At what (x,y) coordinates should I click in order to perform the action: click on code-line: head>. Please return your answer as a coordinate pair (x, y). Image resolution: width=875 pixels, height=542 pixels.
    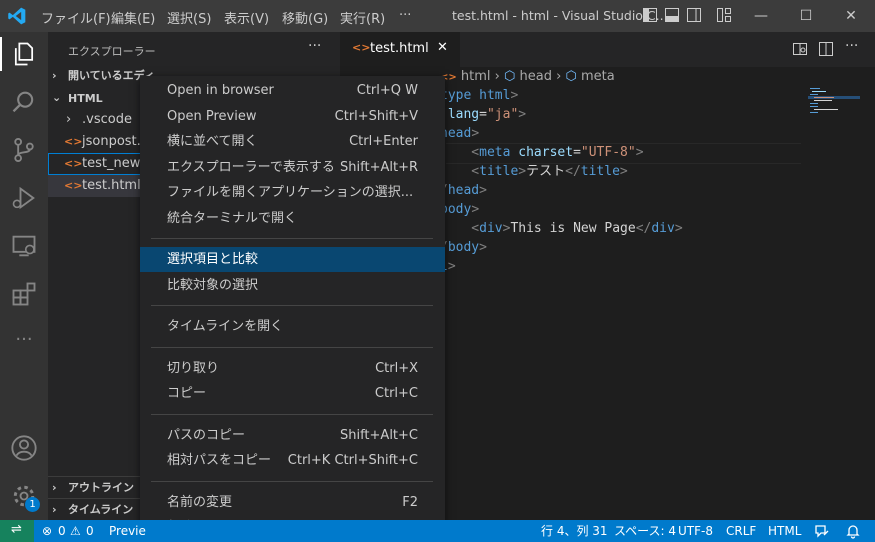
    Looking at the image, I should click on (561, 133).